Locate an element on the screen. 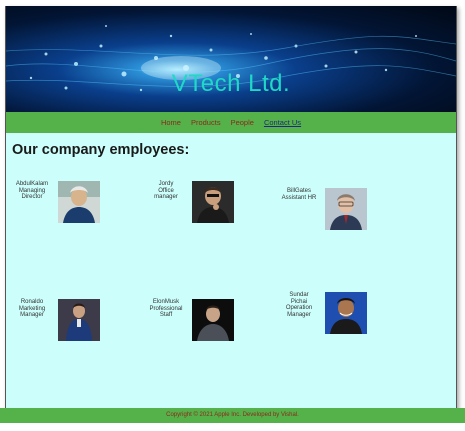 This screenshot has height=431, width=465. employee-caption: BillGates Assistant HR is located at coordinates (299, 194).